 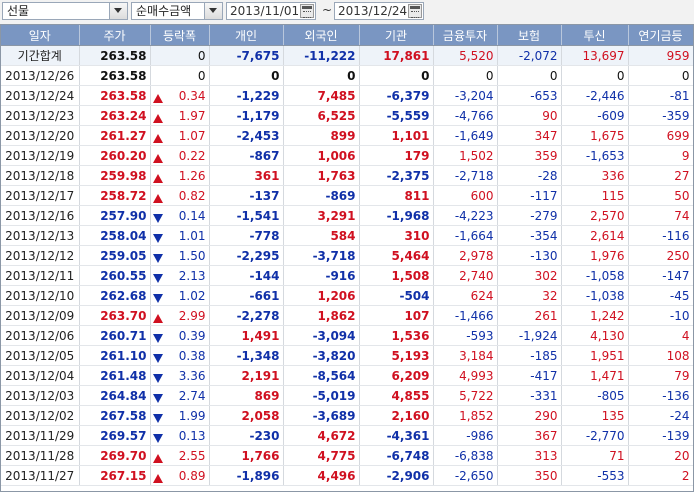 What do you see at coordinates (321, 235) in the screenshot?
I see `row-foreign: 584` at bounding box center [321, 235].